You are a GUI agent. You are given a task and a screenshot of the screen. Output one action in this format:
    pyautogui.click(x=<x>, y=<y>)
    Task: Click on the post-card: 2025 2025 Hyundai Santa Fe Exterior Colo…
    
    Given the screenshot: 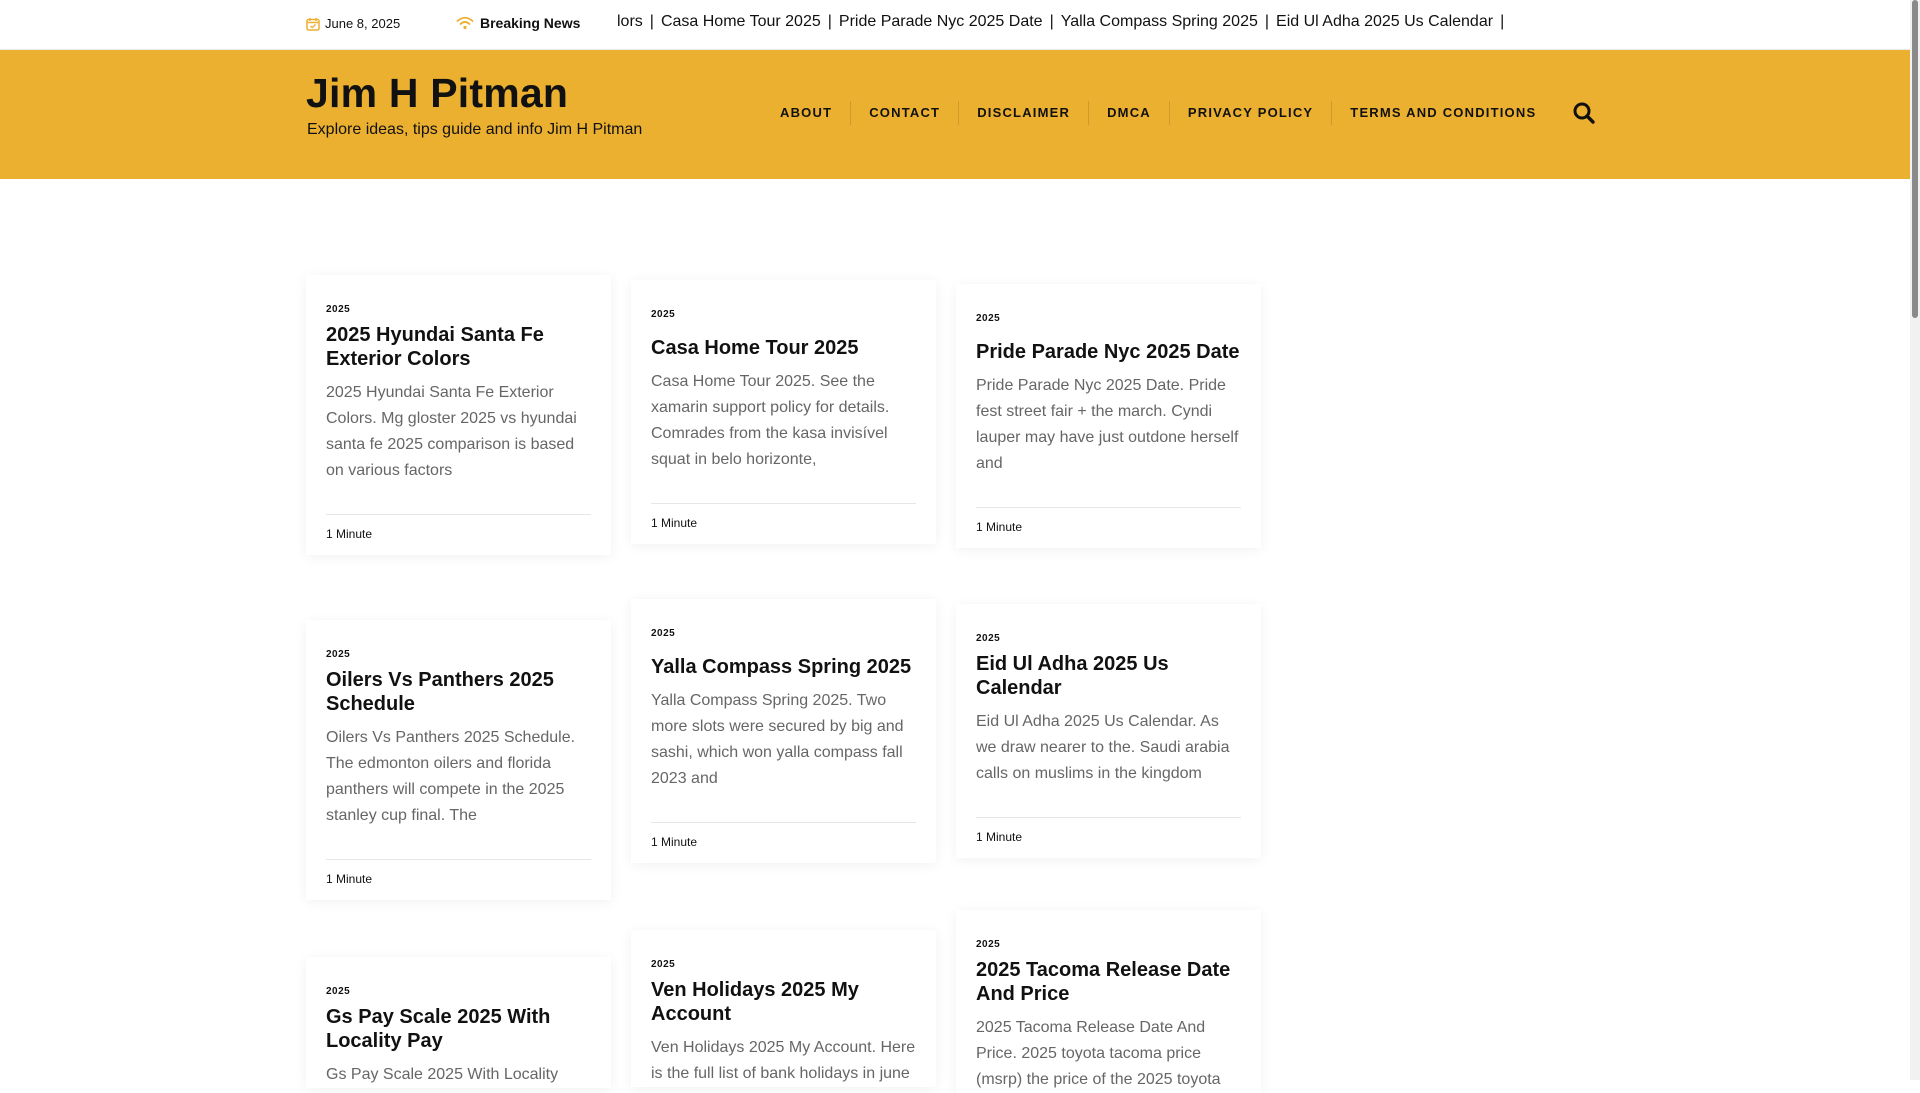 What is the action you would take?
    pyautogui.click(x=458, y=415)
    